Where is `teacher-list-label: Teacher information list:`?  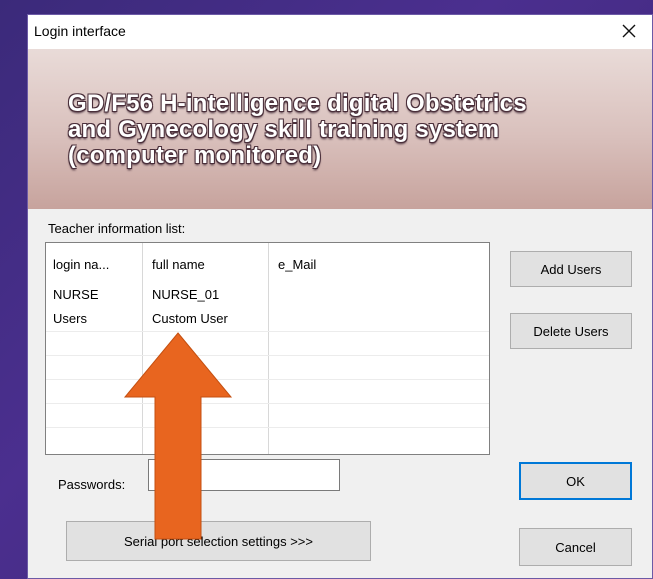
teacher-list-label: Teacher information list: is located at coordinates (117, 228).